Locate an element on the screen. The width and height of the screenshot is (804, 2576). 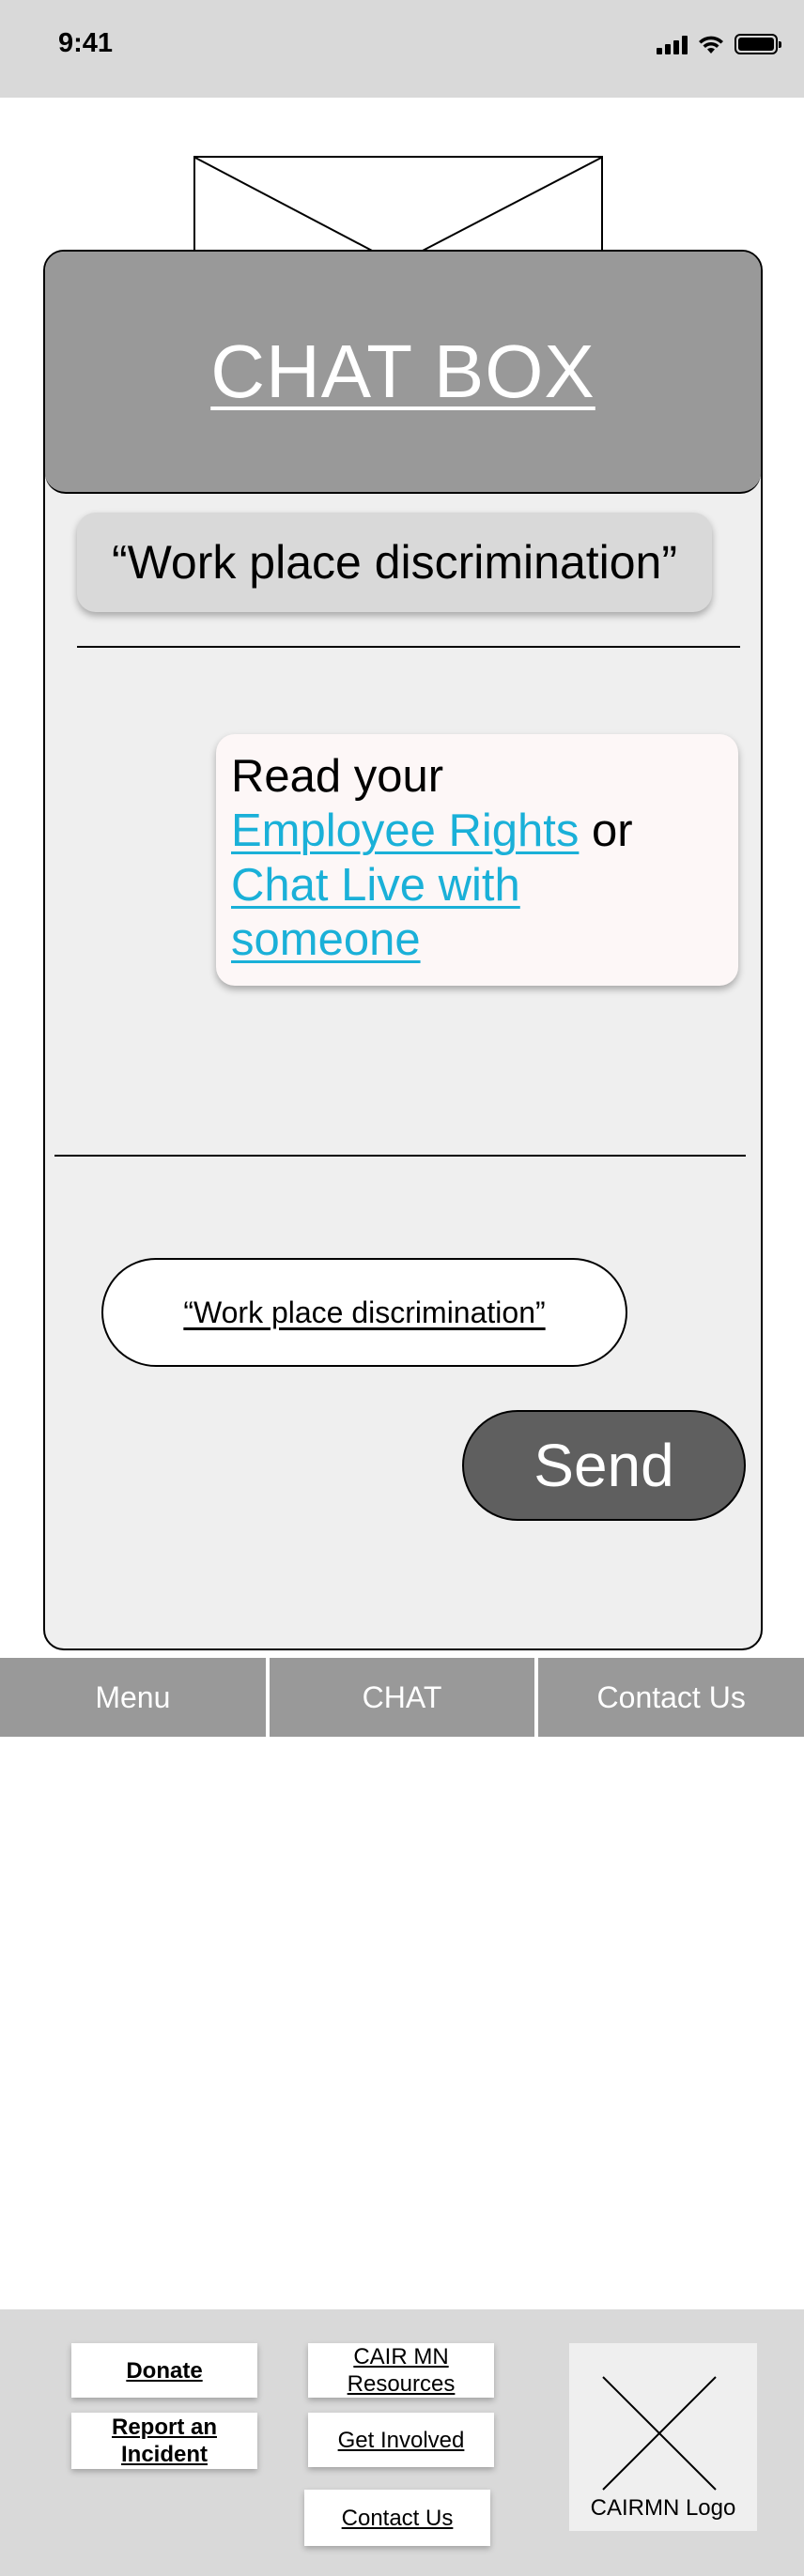
bottom-nav: Menu CHAT Contact Us is located at coordinates (402, 1698).